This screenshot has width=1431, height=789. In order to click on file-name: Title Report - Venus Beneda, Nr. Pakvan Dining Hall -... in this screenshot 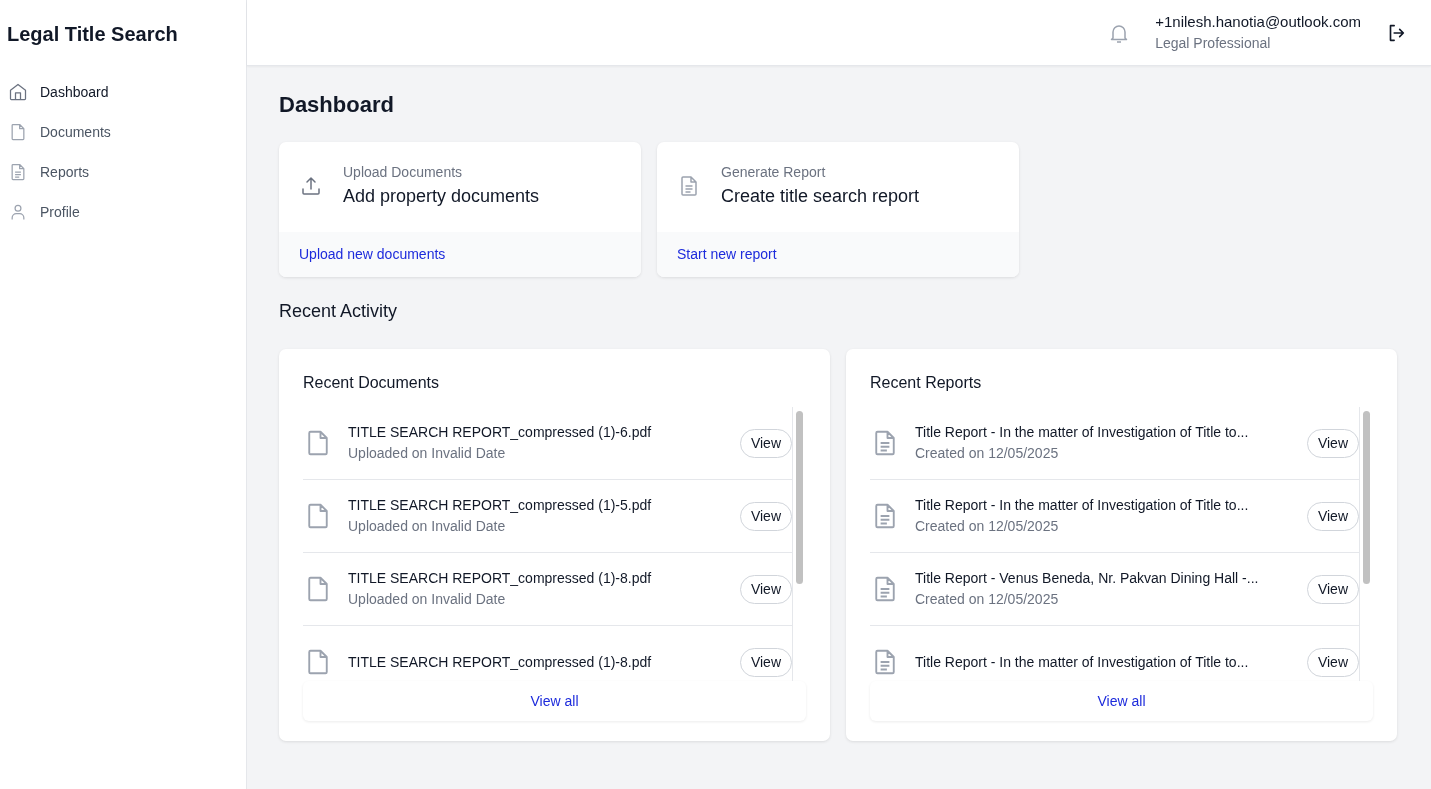, I will do `click(1087, 579)`.